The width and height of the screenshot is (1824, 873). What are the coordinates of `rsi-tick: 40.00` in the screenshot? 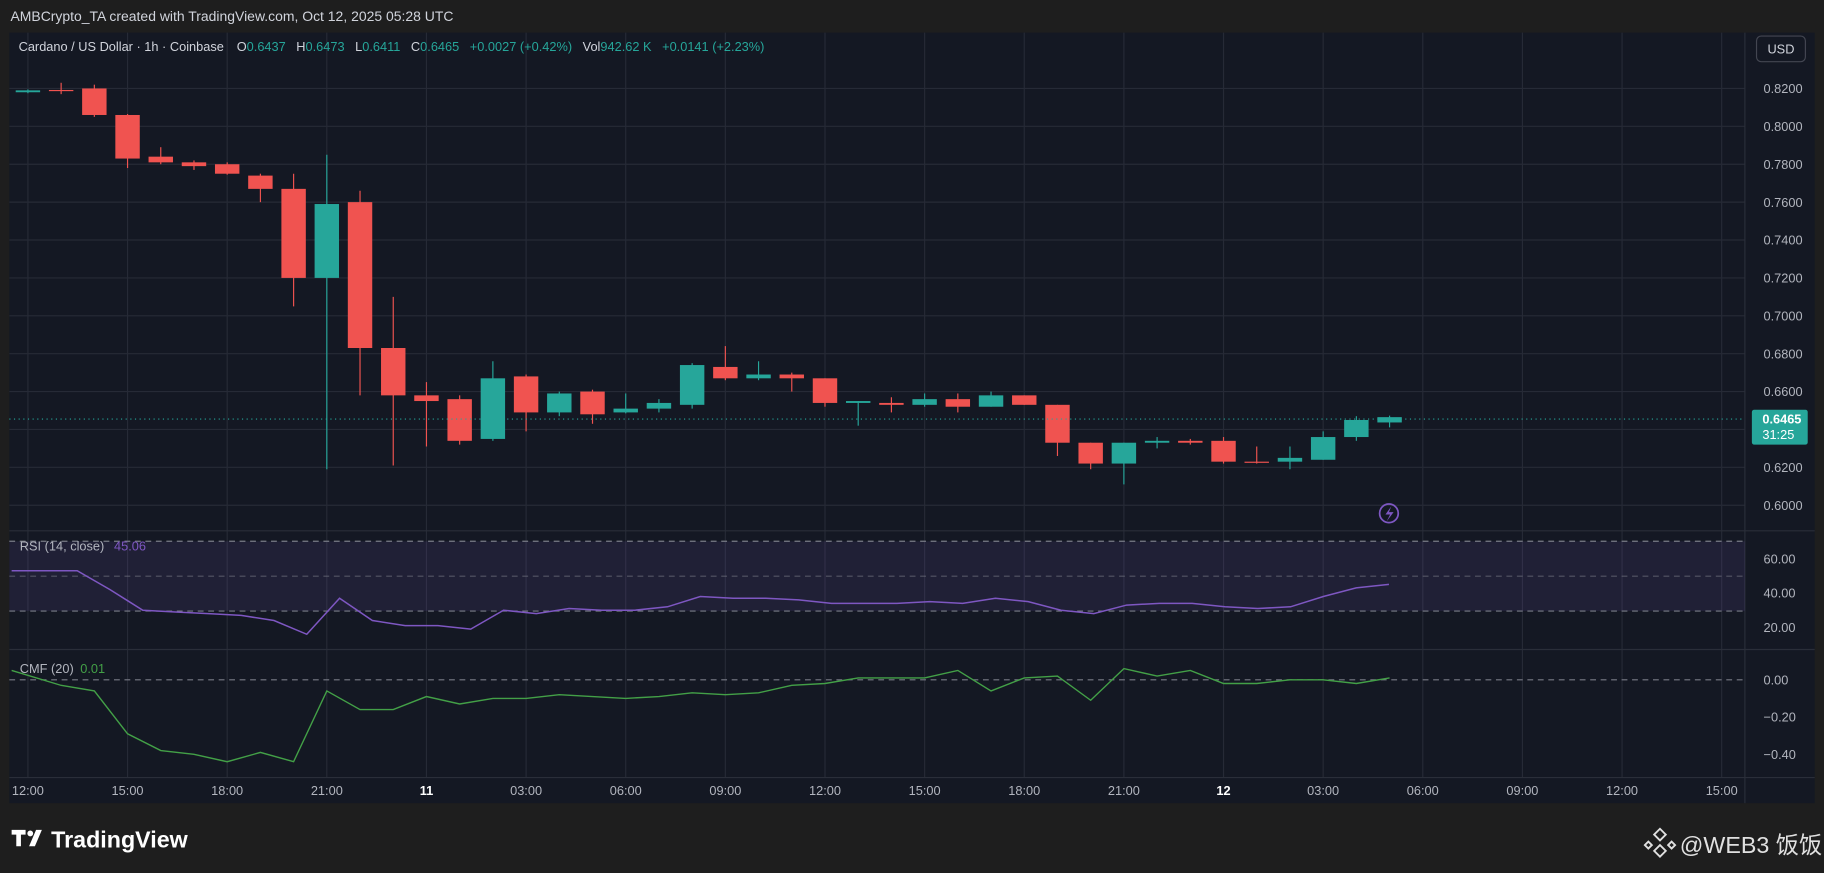 It's located at (1780, 593).